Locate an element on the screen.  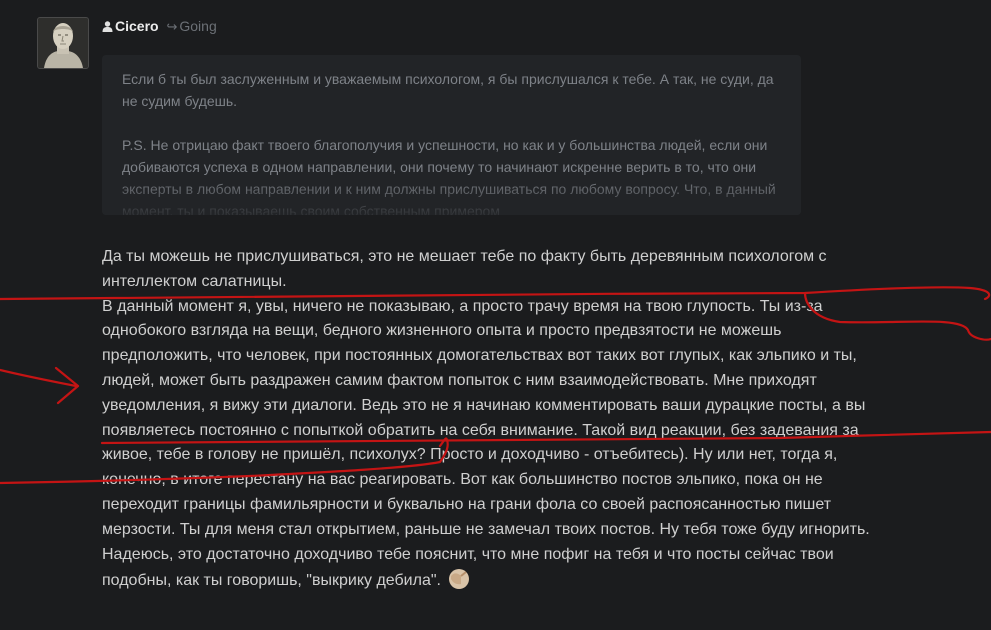
arrow-shaft is located at coordinates (39, 378).